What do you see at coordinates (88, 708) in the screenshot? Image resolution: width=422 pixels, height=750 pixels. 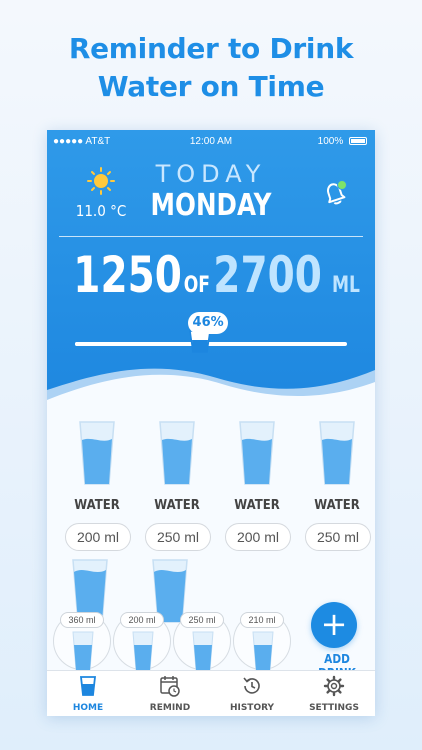 I see `tab-label: HOME` at bounding box center [88, 708].